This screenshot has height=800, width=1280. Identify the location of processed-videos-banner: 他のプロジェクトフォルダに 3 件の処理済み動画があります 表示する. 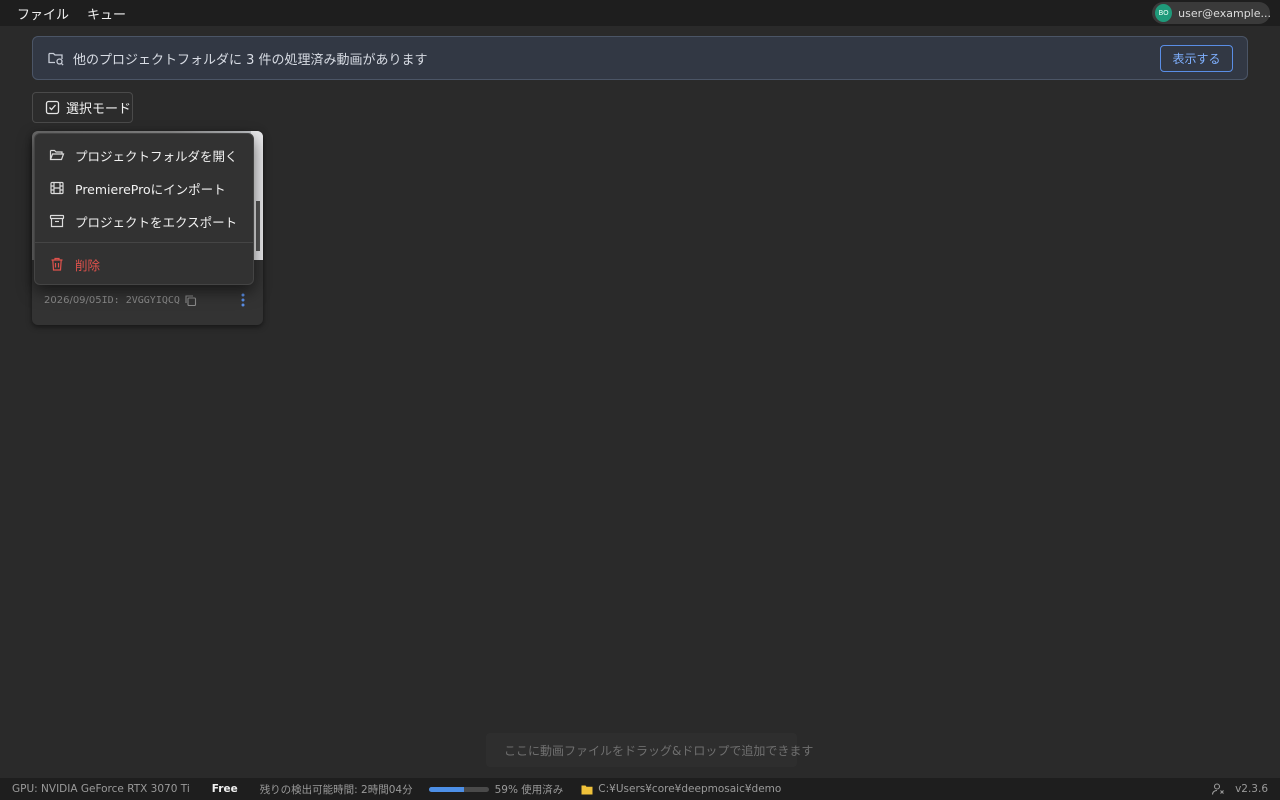
(640, 58).